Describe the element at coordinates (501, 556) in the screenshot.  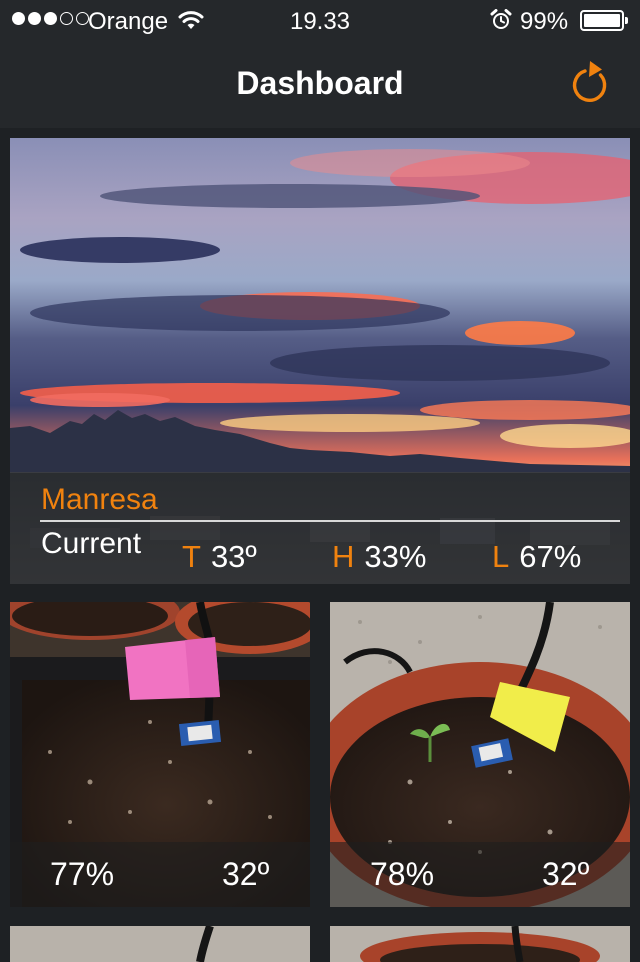
I see `light-letter: L` at that location.